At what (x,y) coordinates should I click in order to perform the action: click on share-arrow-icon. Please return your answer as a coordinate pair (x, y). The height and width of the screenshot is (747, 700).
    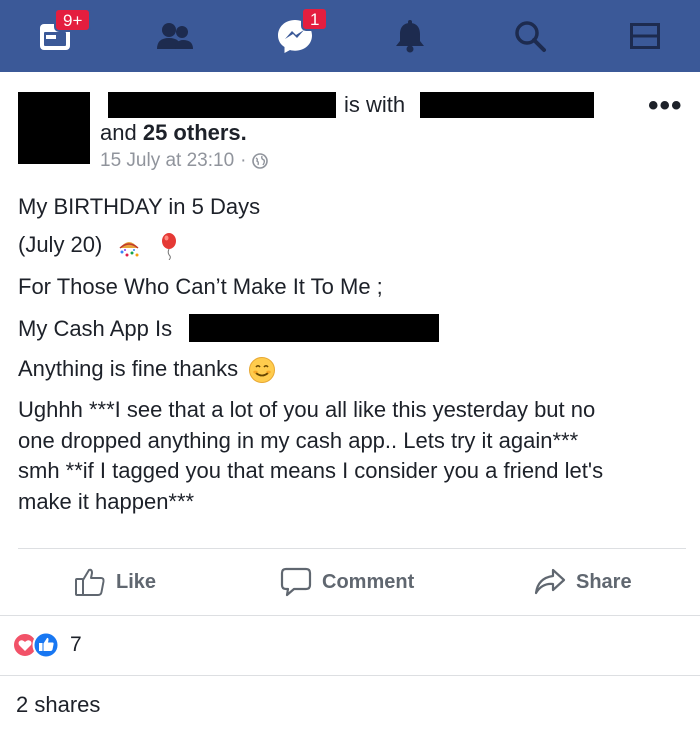
    Looking at the image, I should click on (550, 581).